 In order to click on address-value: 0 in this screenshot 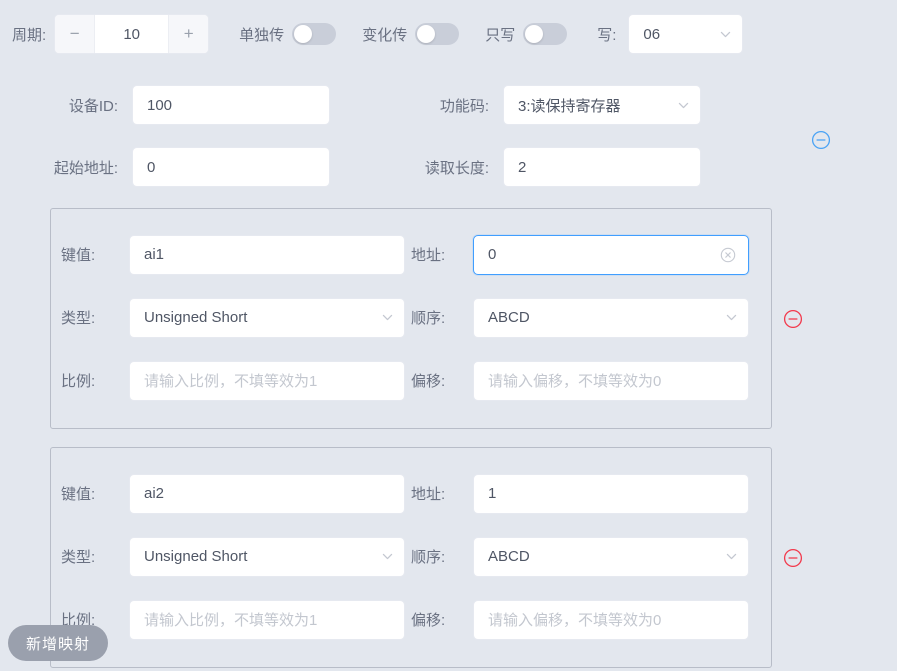, I will do `click(492, 254)`.